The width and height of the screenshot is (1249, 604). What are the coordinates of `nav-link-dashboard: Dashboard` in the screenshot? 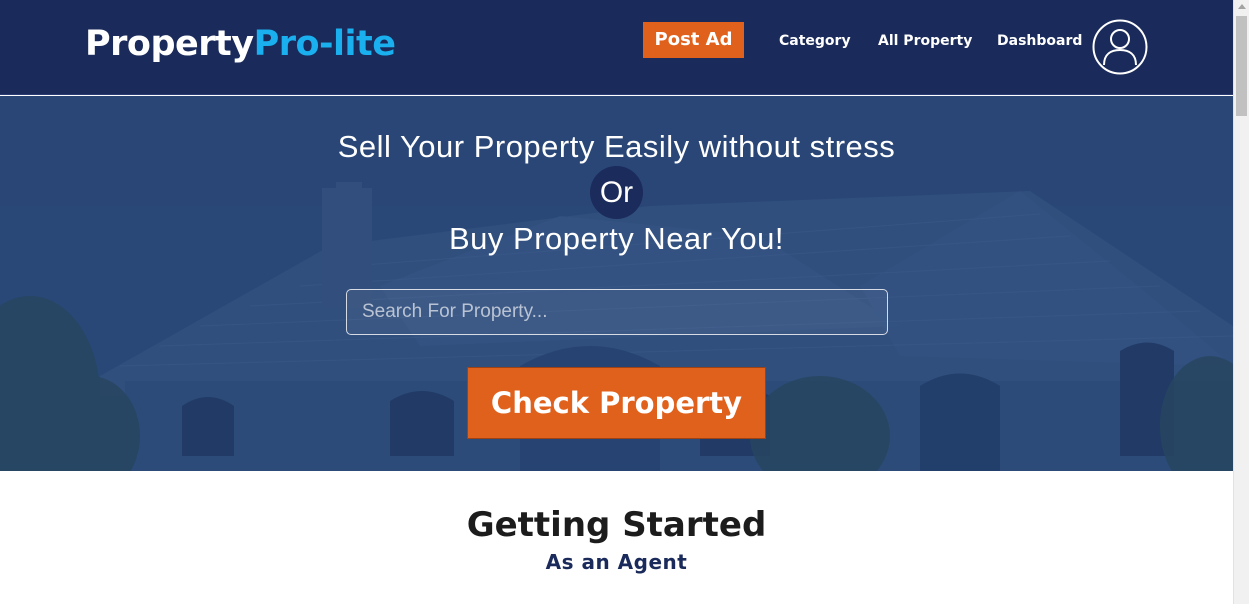 It's located at (1039, 41).